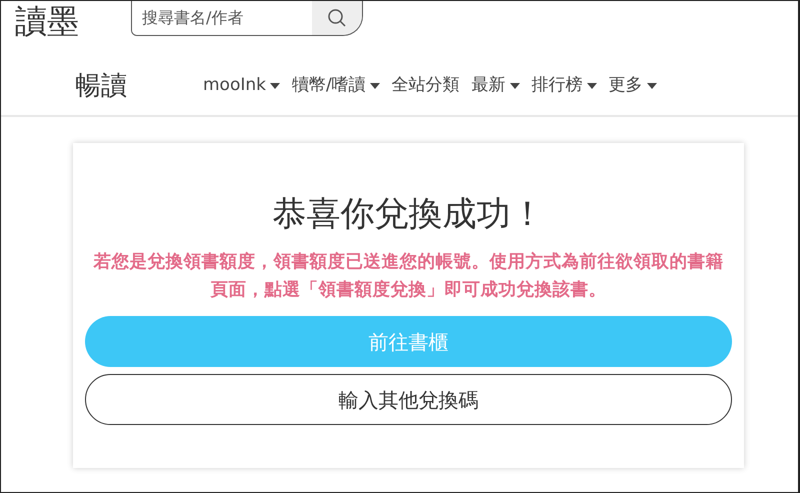 The height and width of the screenshot is (493, 800). I want to click on search-button, so click(337, 18).